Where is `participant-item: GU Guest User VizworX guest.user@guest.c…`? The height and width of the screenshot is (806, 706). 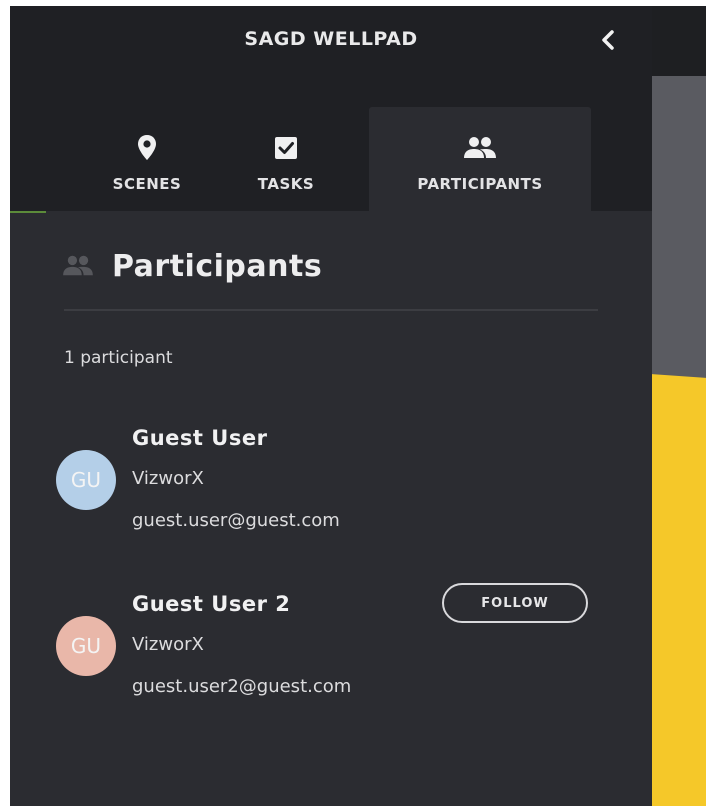 participant-item: GU Guest User VizworX guest.user@guest.c… is located at coordinates (336, 480).